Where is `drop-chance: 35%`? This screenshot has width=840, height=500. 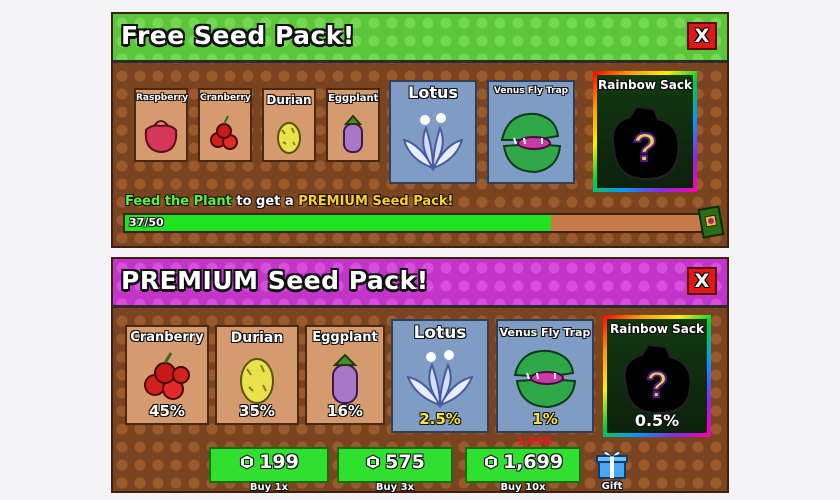
drop-chance: 35% is located at coordinates (257, 411).